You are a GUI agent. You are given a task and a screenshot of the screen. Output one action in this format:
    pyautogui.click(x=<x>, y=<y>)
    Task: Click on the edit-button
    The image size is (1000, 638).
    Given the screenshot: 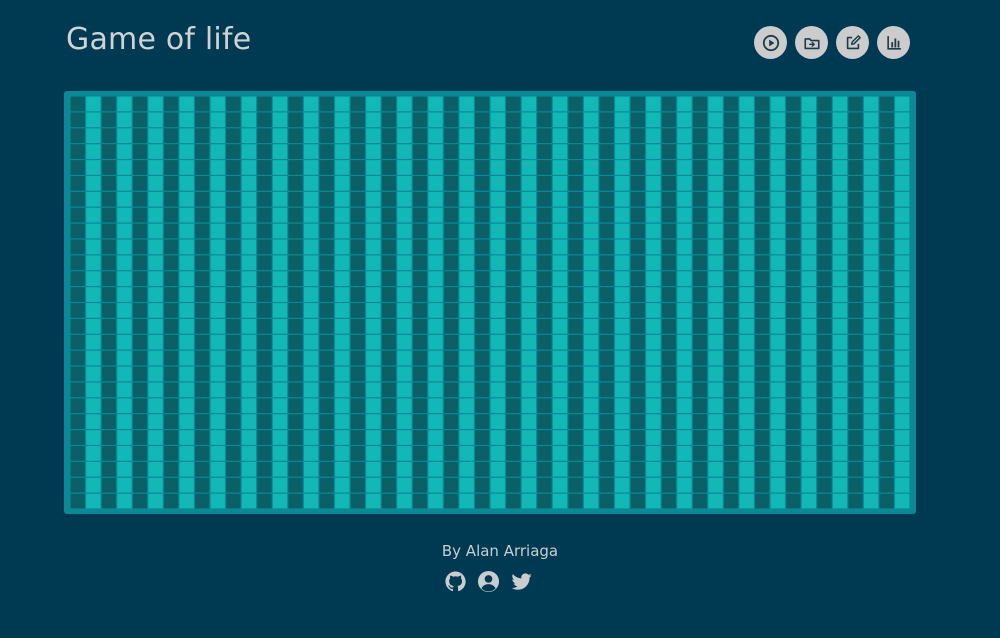 What is the action you would take?
    pyautogui.click(x=852, y=42)
    